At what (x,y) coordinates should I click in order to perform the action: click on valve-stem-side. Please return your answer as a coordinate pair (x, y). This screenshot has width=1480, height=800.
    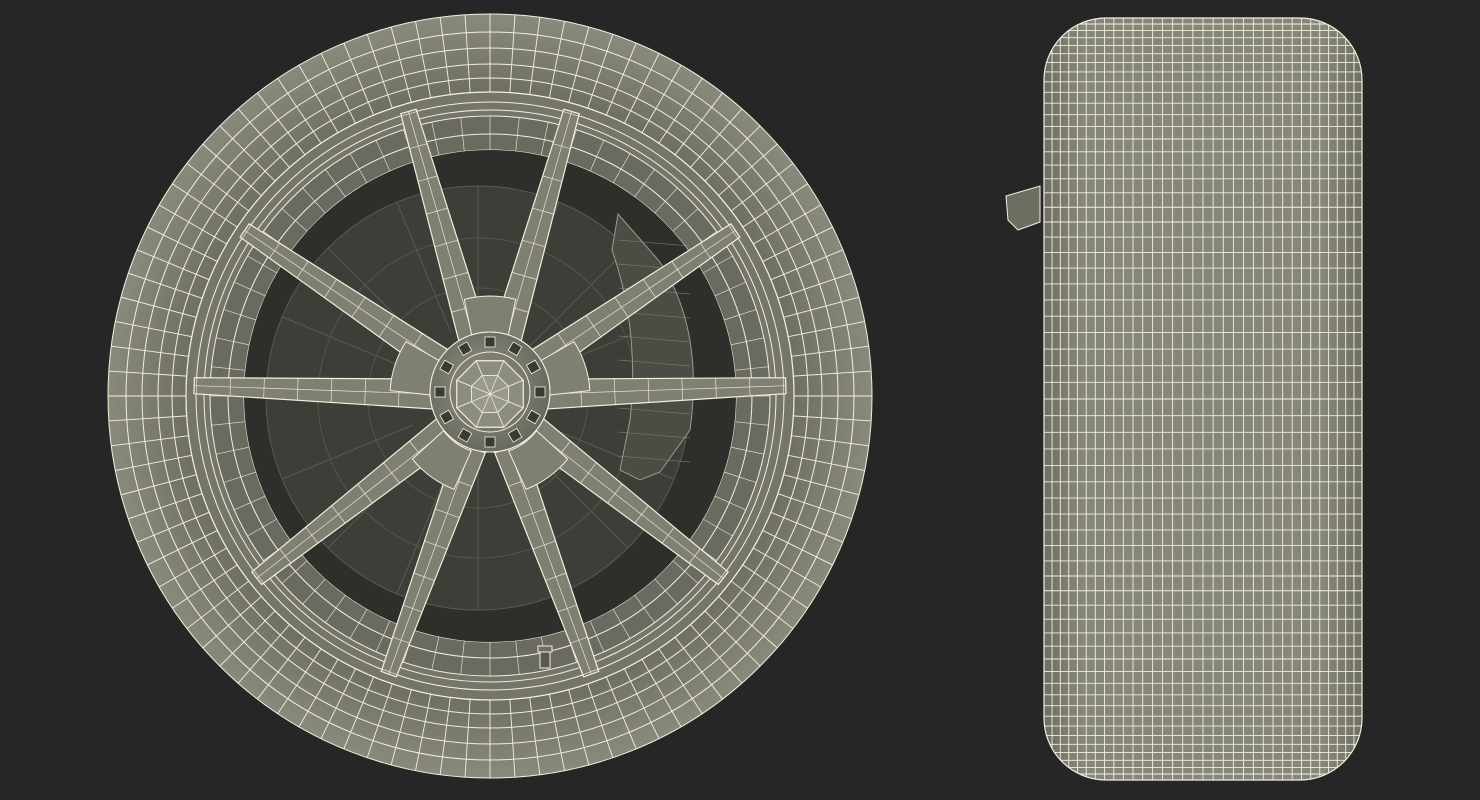
    Looking at the image, I should click on (1023, 208).